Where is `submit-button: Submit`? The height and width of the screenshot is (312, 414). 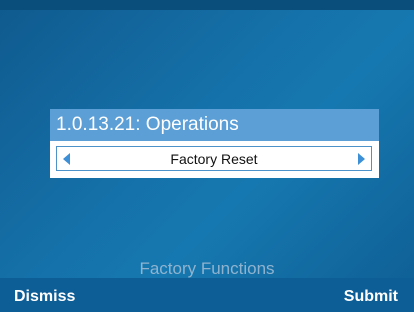
submit-button: Submit is located at coordinates (371, 297).